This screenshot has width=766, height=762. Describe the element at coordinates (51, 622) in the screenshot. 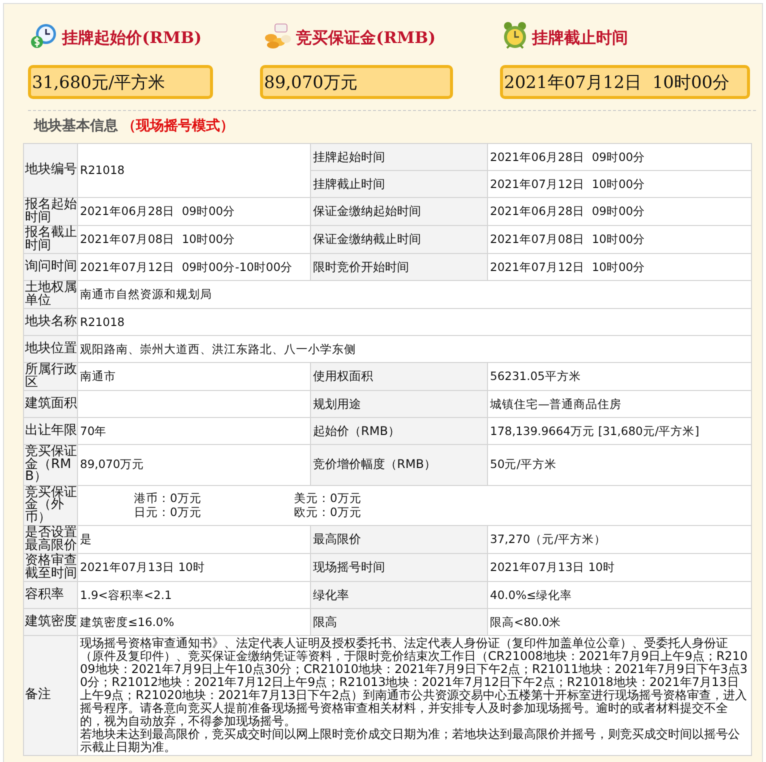

I see `row-label: 建筑密度` at that location.